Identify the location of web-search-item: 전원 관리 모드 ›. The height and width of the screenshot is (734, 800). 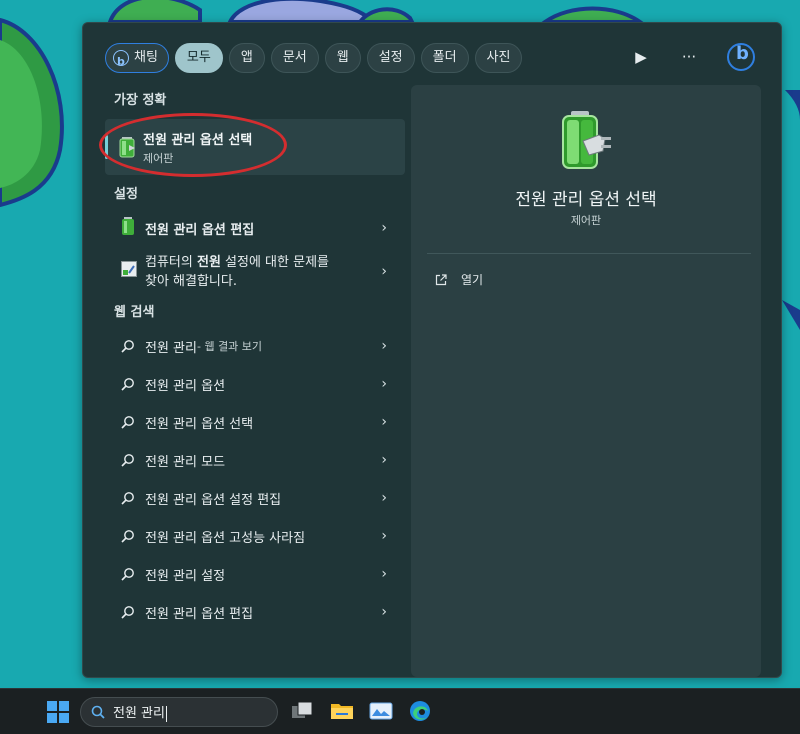
(255, 460).